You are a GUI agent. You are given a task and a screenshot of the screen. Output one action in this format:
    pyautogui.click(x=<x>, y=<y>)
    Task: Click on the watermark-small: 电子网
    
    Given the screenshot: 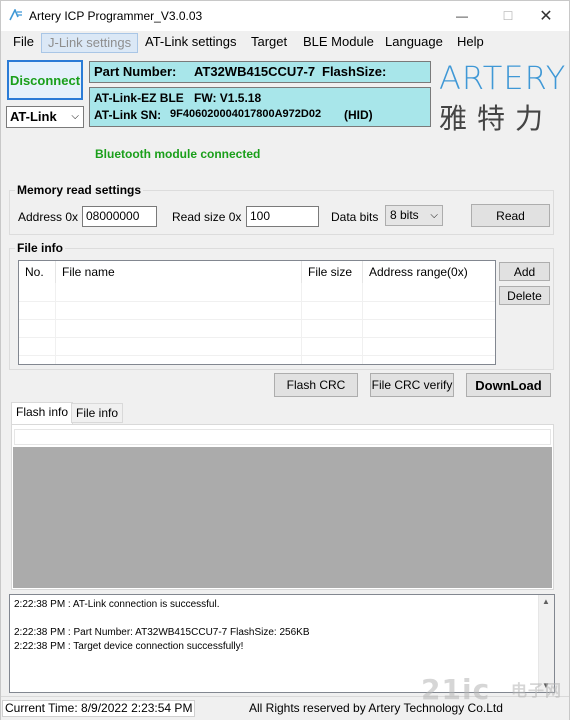 What is the action you would take?
    pyautogui.click(x=537, y=690)
    